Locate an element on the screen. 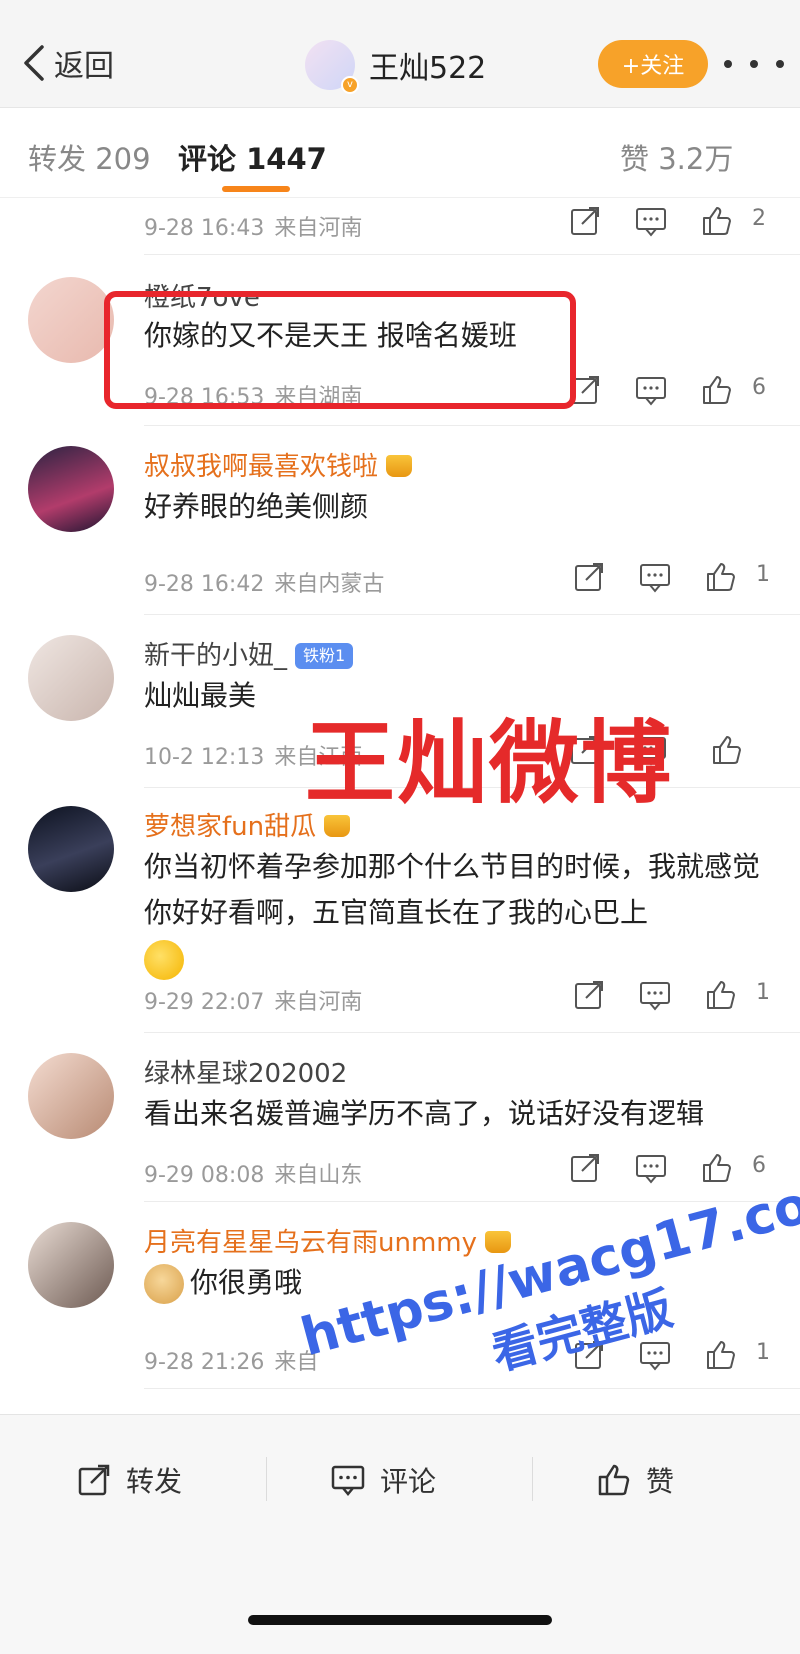 The height and width of the screenshot is (1654, 800). repost-label: 转发 is located at coordinates (154, 1481).